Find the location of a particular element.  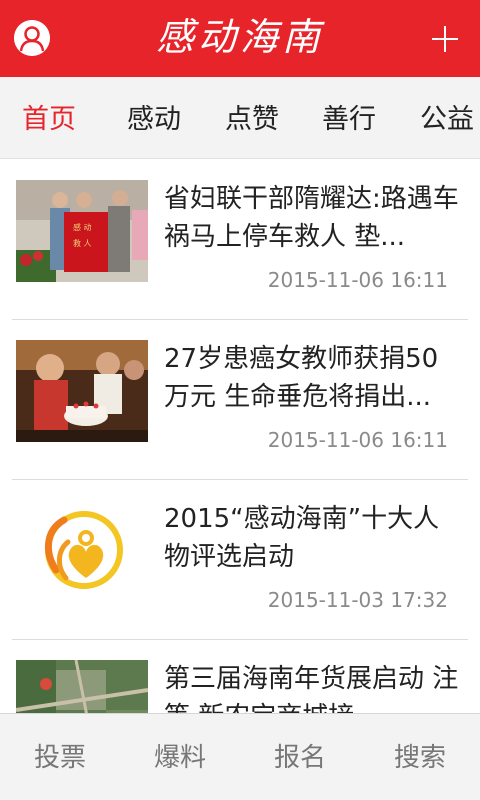

news-date: 2015-11-03 17:32 is located at coordinates (357, 600).